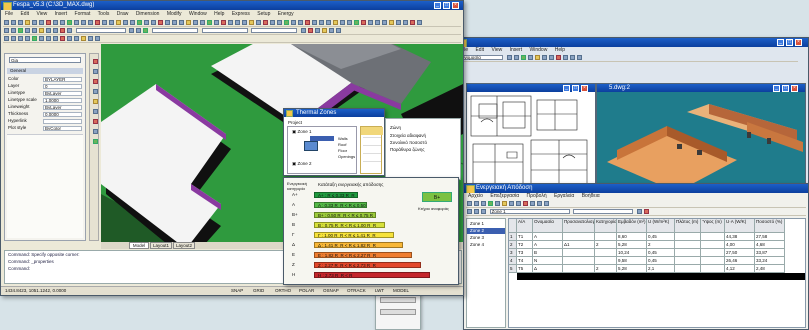 Image resolution: width=809 pixels, height=330 pixels. What do you see at coordinates (513, 237) in the screenshot?
I see `row-number: 1` at bounding box center [513, 237].